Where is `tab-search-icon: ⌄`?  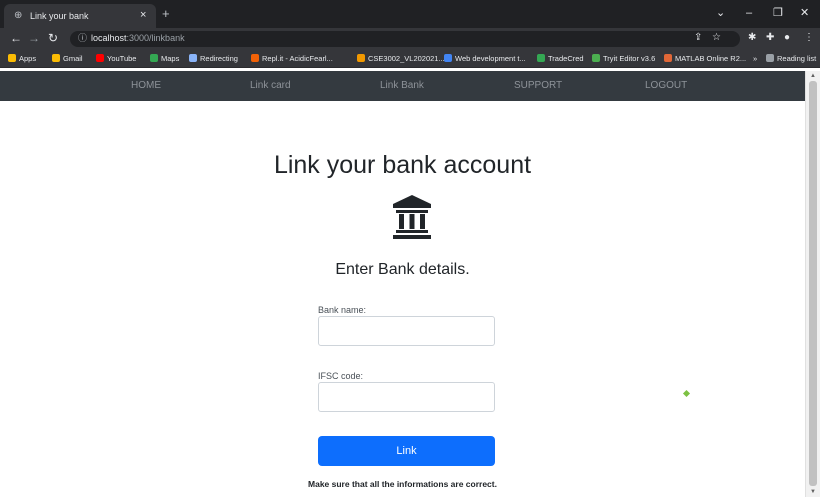 tab-search-icon: ⌄ is located at coordinates (720, 13).